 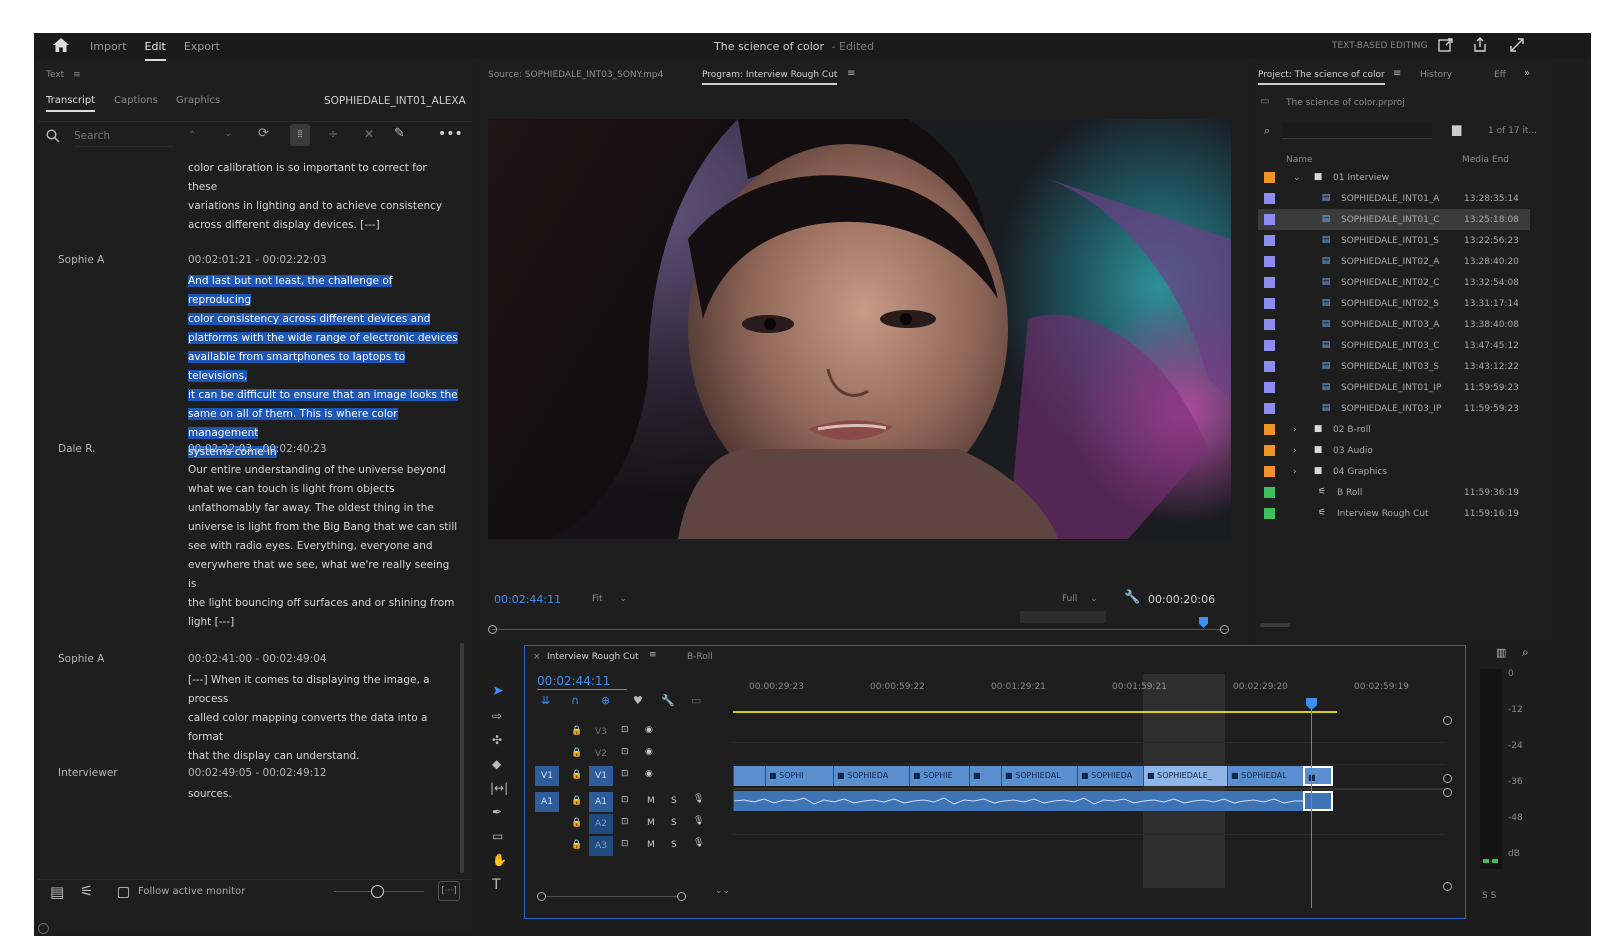 What do you see at coordinates (1185, 776) in the screenshot?
I see `video-clip-selected: ■ SOPHIEDALE_` at bounding box center [1185, 776].